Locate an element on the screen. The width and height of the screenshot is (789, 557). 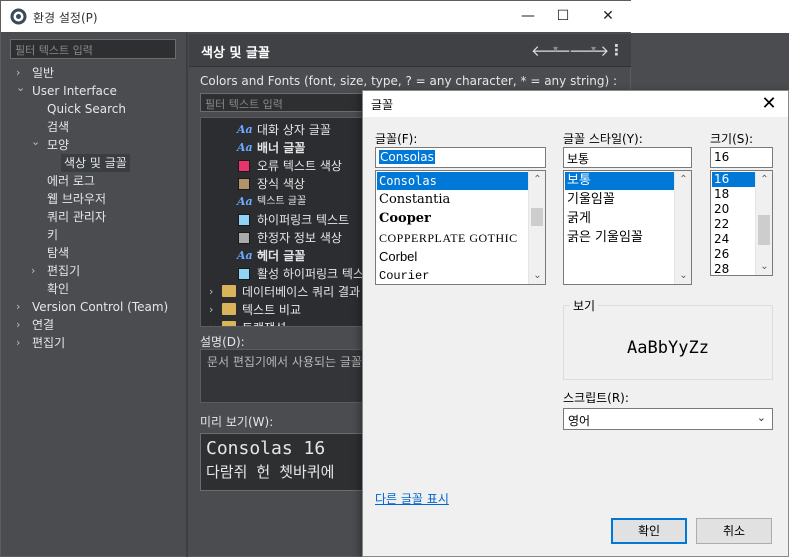
font-style-input: 보통 is located at coordinates (627, 157).